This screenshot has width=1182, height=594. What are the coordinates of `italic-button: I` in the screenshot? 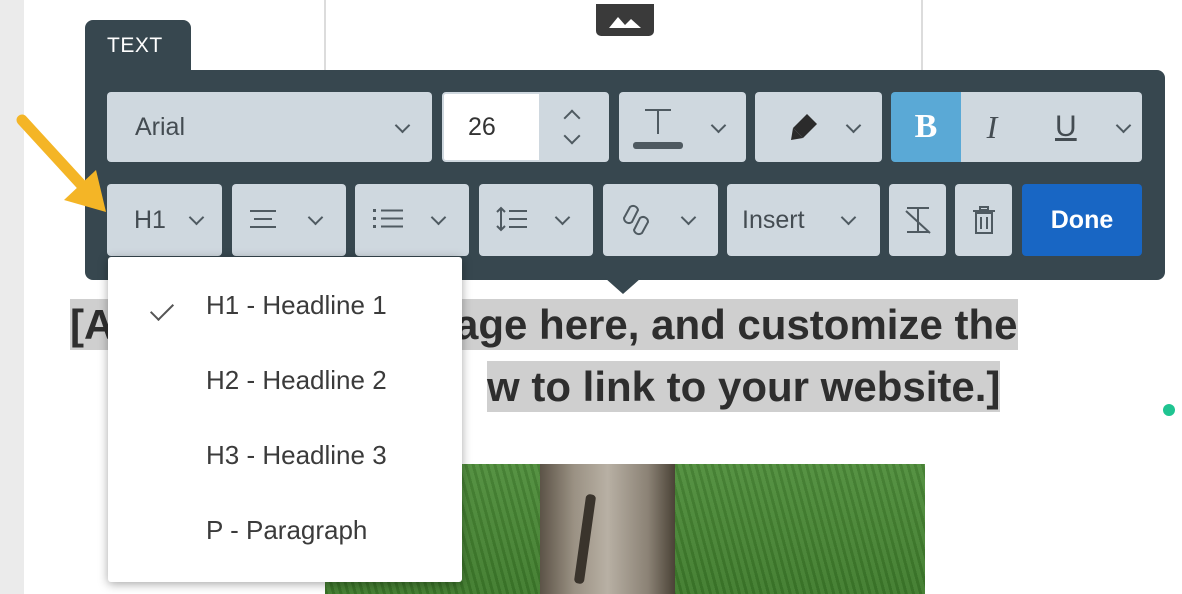 It's located at (992, 127).